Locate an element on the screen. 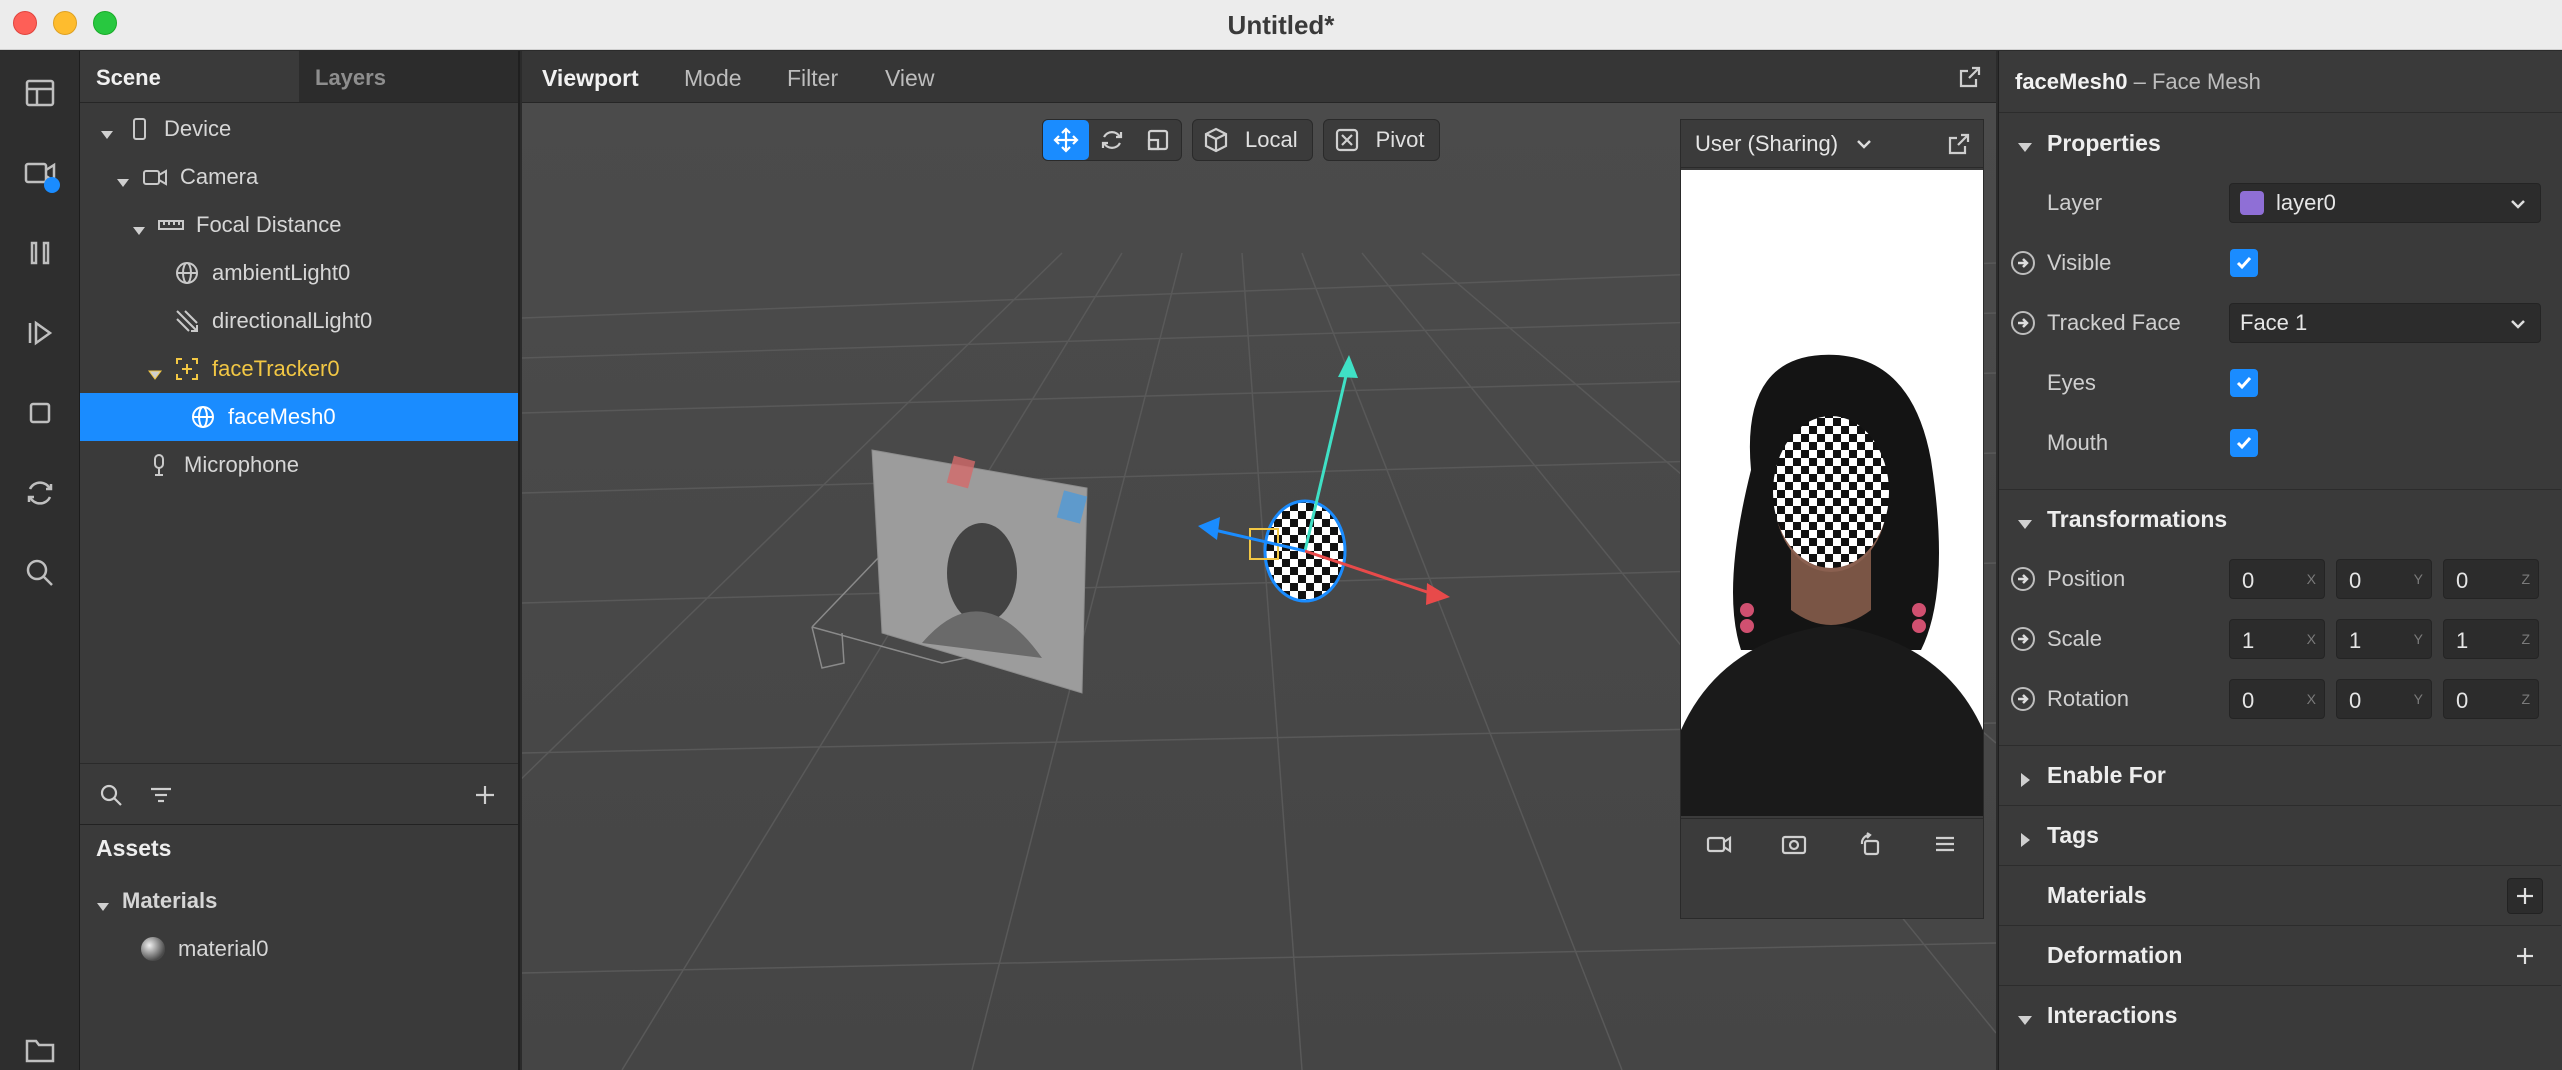 This screenshot has width=2562, height=1070. add-deformation-button is located at coordinates (2525, 956).